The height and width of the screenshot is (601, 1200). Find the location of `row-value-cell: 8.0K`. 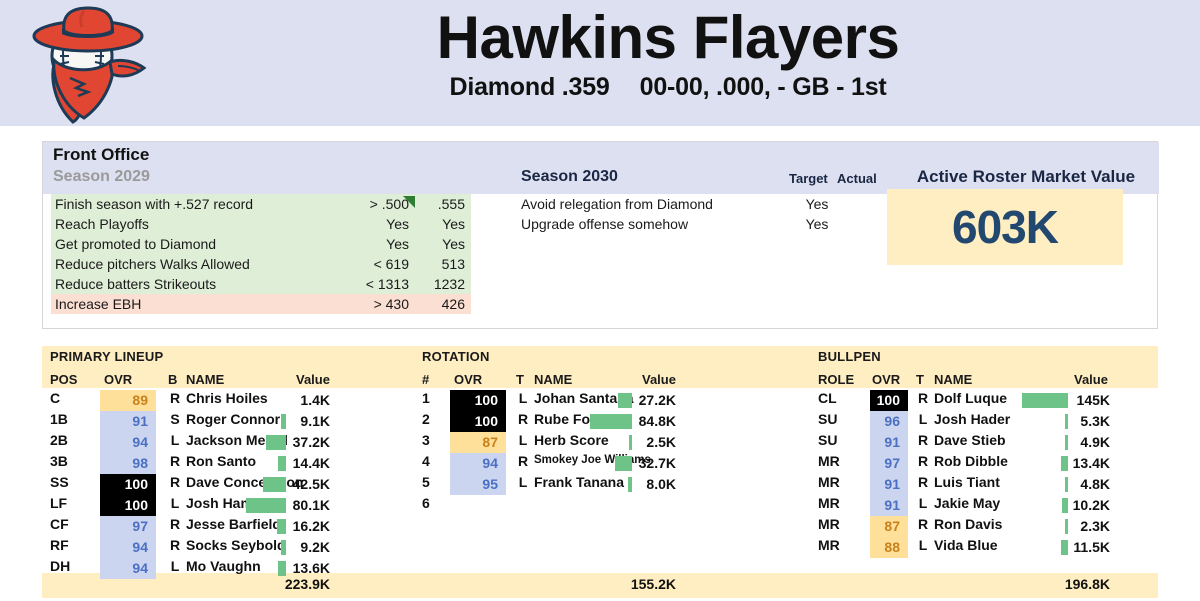

row-value-cell: 8.0K is located at coordinates (545, 484).